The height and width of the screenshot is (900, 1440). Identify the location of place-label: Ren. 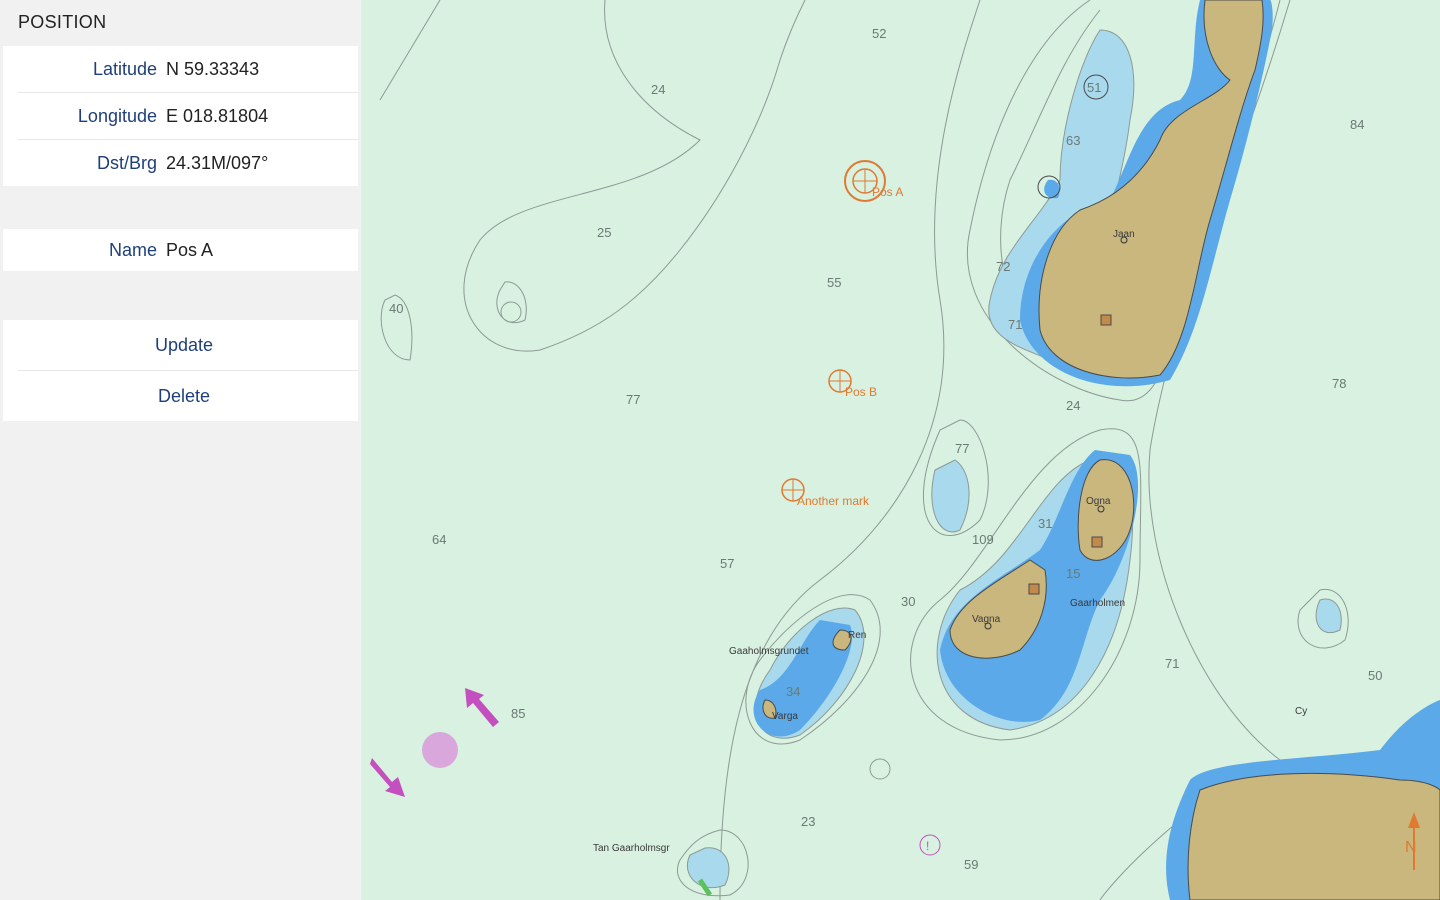
(857, 635).